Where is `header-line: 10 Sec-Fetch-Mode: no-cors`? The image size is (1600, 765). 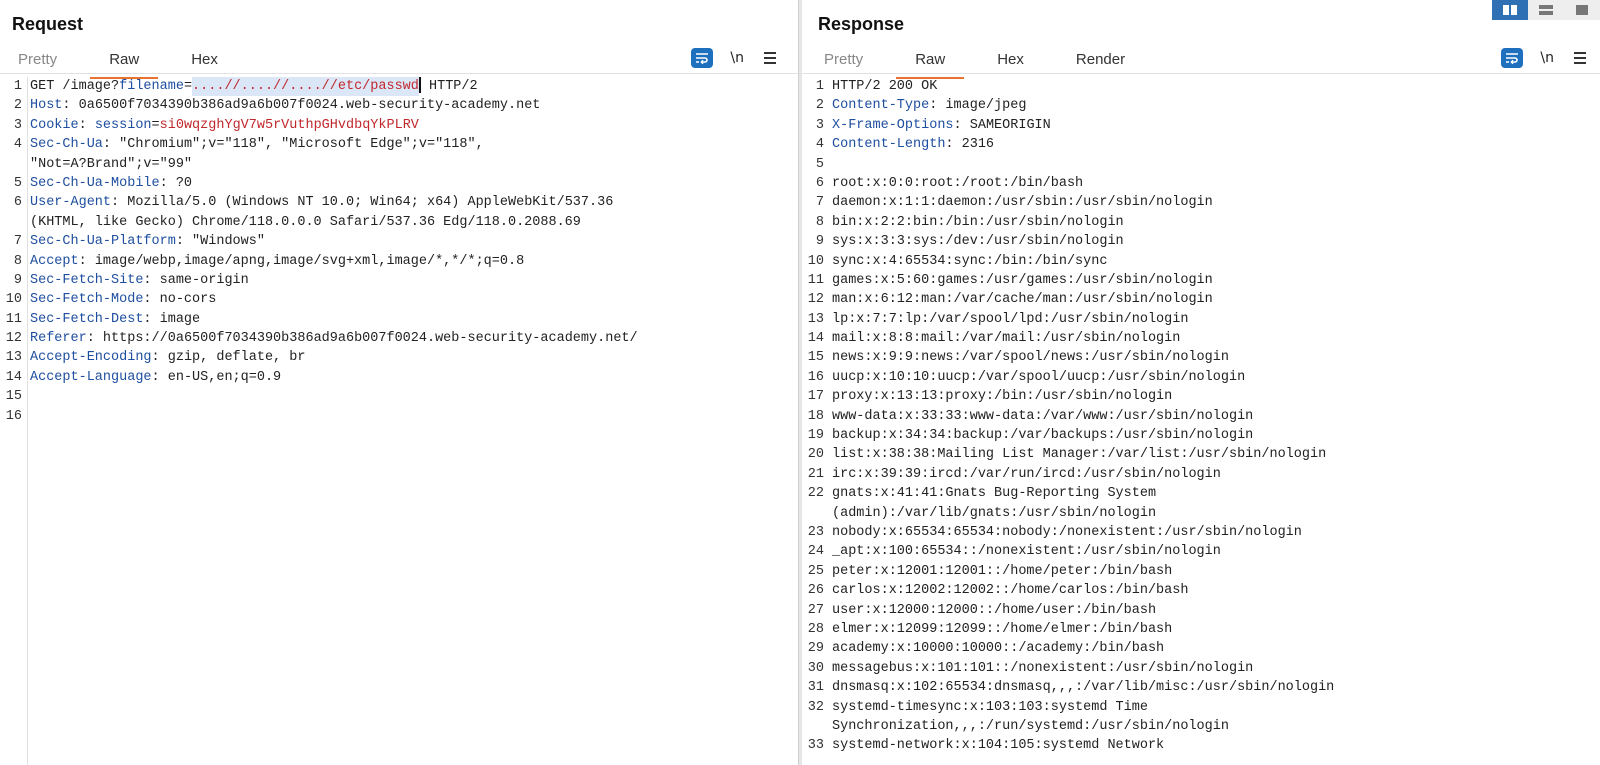
header-line: 10 Sec-Fetch-Mode: no-cors is located at coordinates (399, 299).